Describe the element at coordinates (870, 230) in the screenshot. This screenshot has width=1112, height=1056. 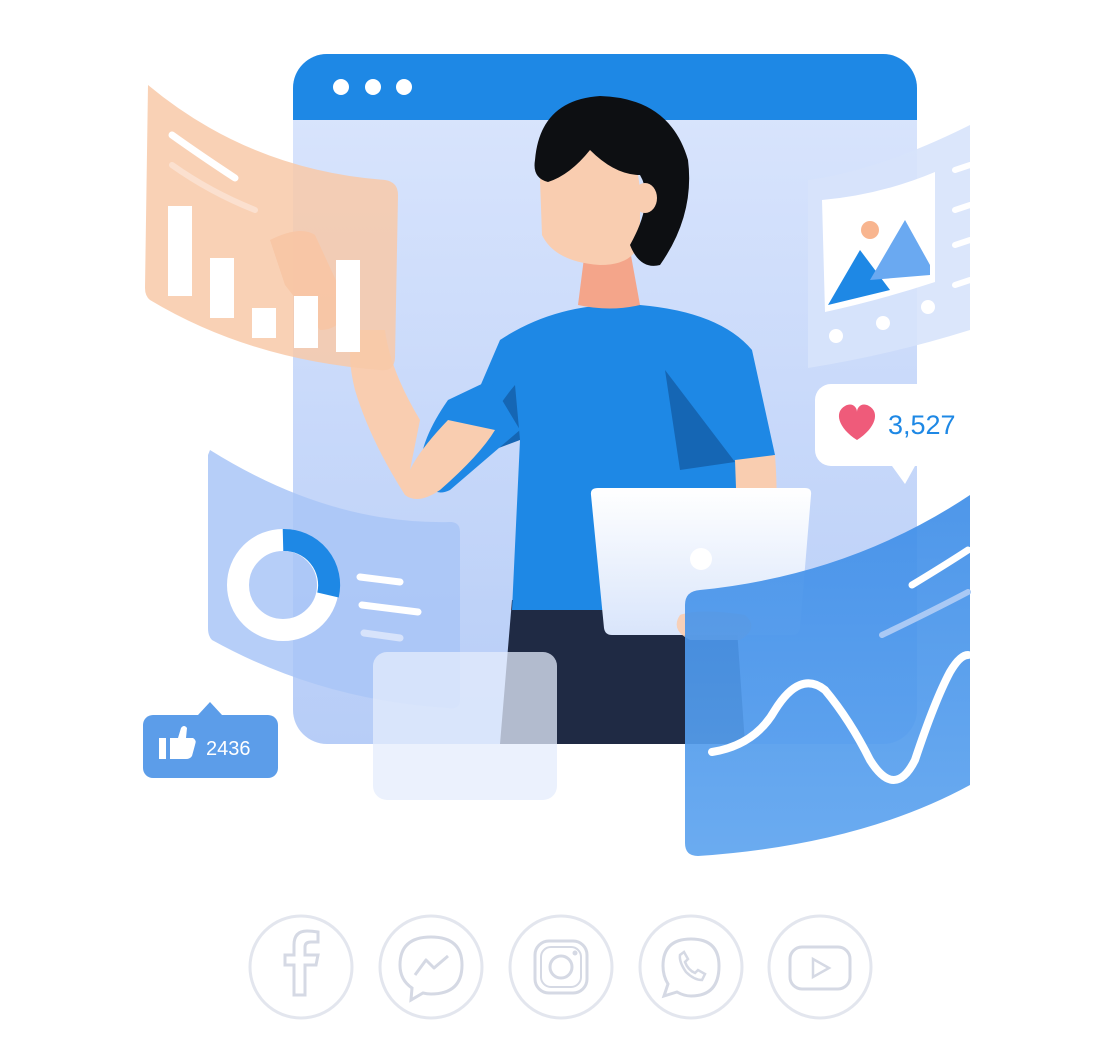
I see `sun-dot` at that location.